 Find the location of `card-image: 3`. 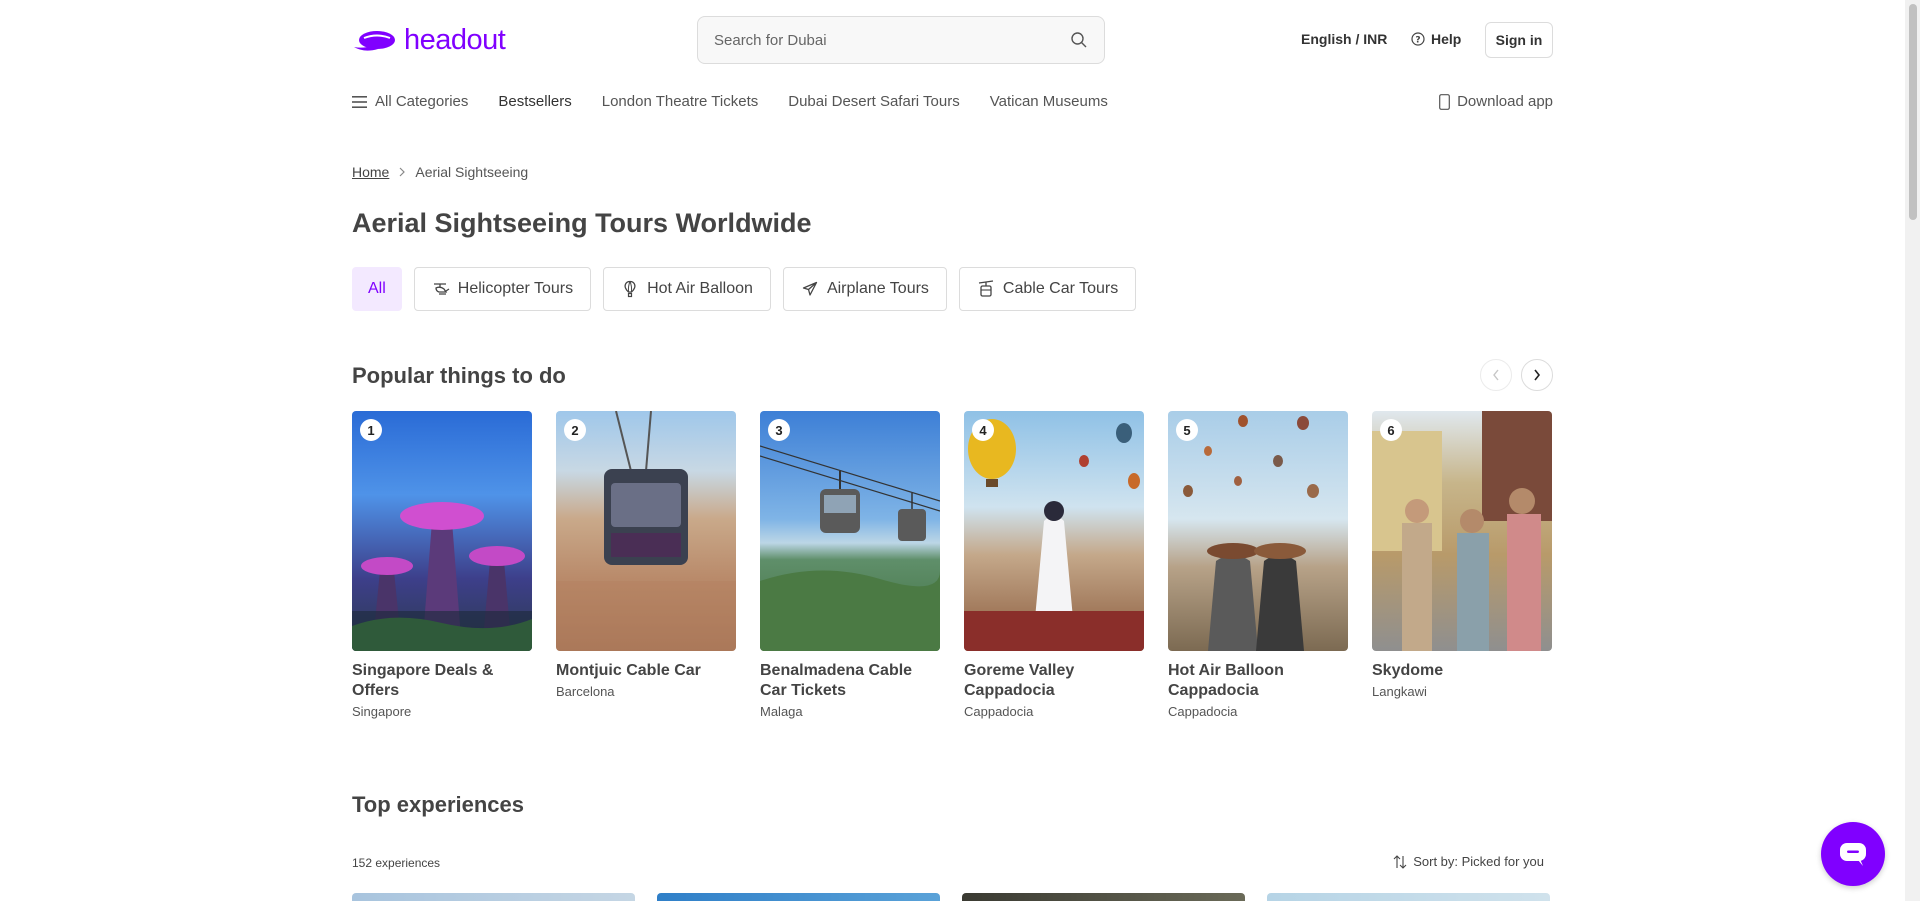

card-image: 3 is located at coordinates (850, 531).